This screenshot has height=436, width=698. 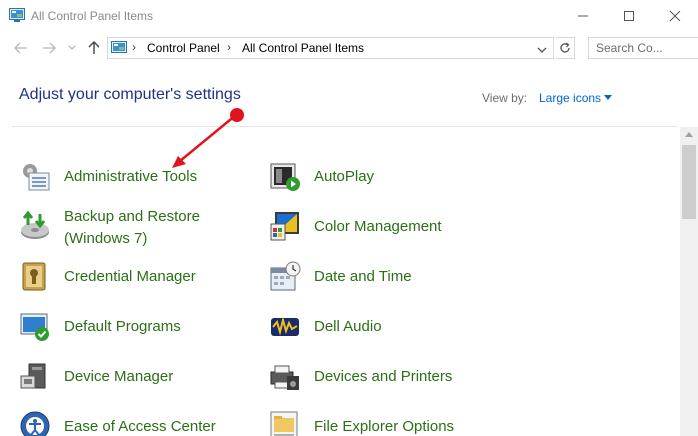 I want to click on minimize-button, so click(x=583, y=15).